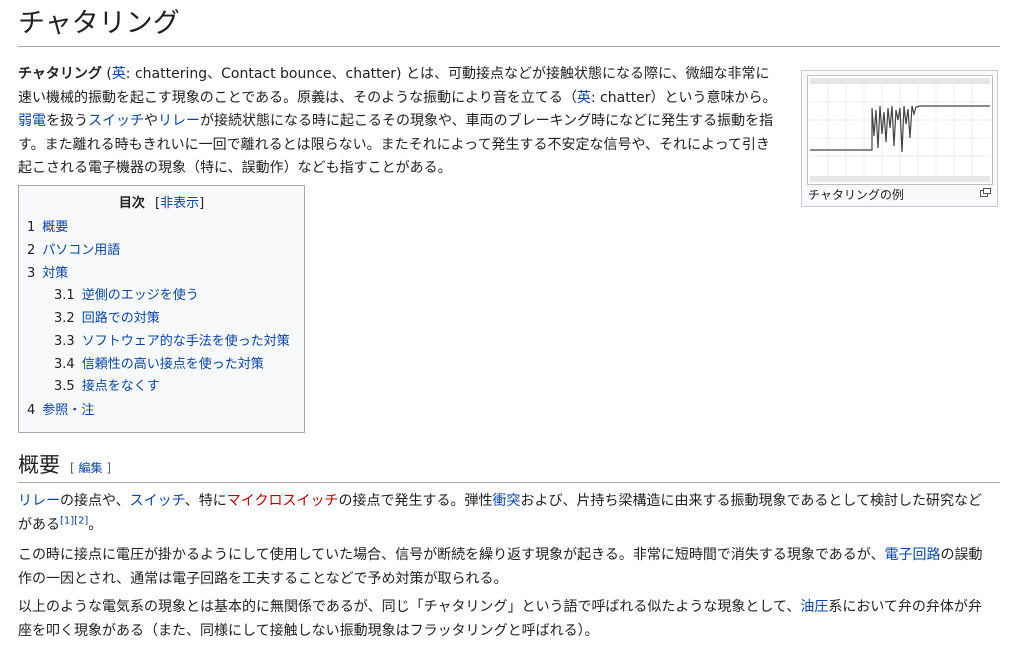 The height and width of the screenshot is (654, 1024). I want to click on section-edit: [ 編集 ], so click(90, 468).